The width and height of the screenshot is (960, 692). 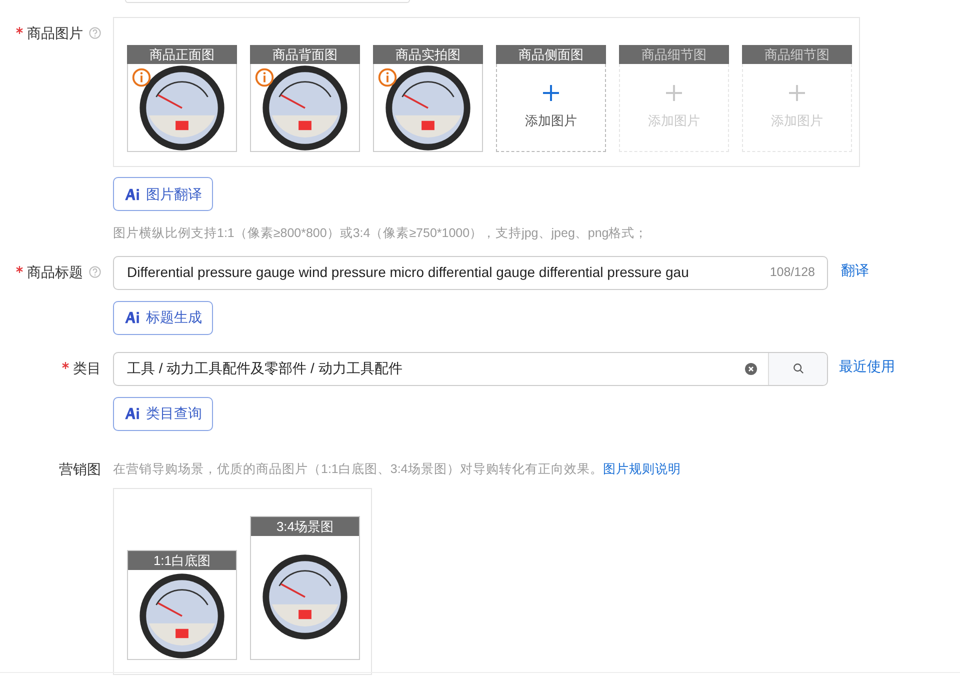 What do you see at coordinates (751, 368) in the screenshot?
I see `clear-icon` at bounding box center [751, 368].